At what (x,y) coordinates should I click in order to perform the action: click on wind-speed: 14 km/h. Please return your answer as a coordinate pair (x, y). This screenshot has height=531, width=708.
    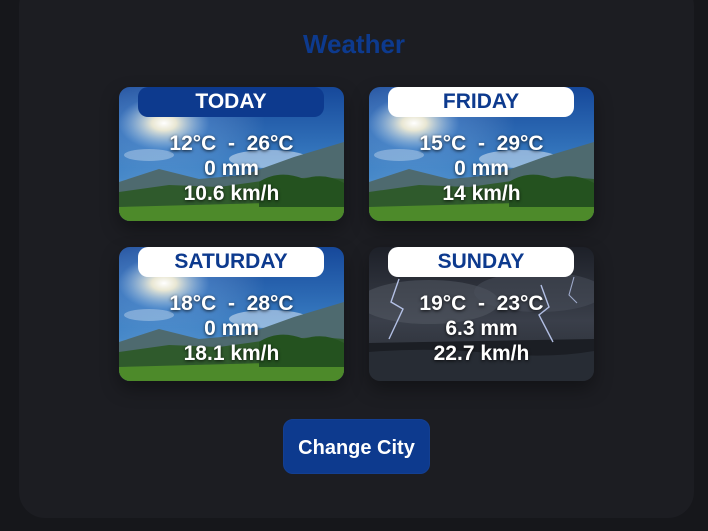
    Looking at the image, I should click on (481, 193).